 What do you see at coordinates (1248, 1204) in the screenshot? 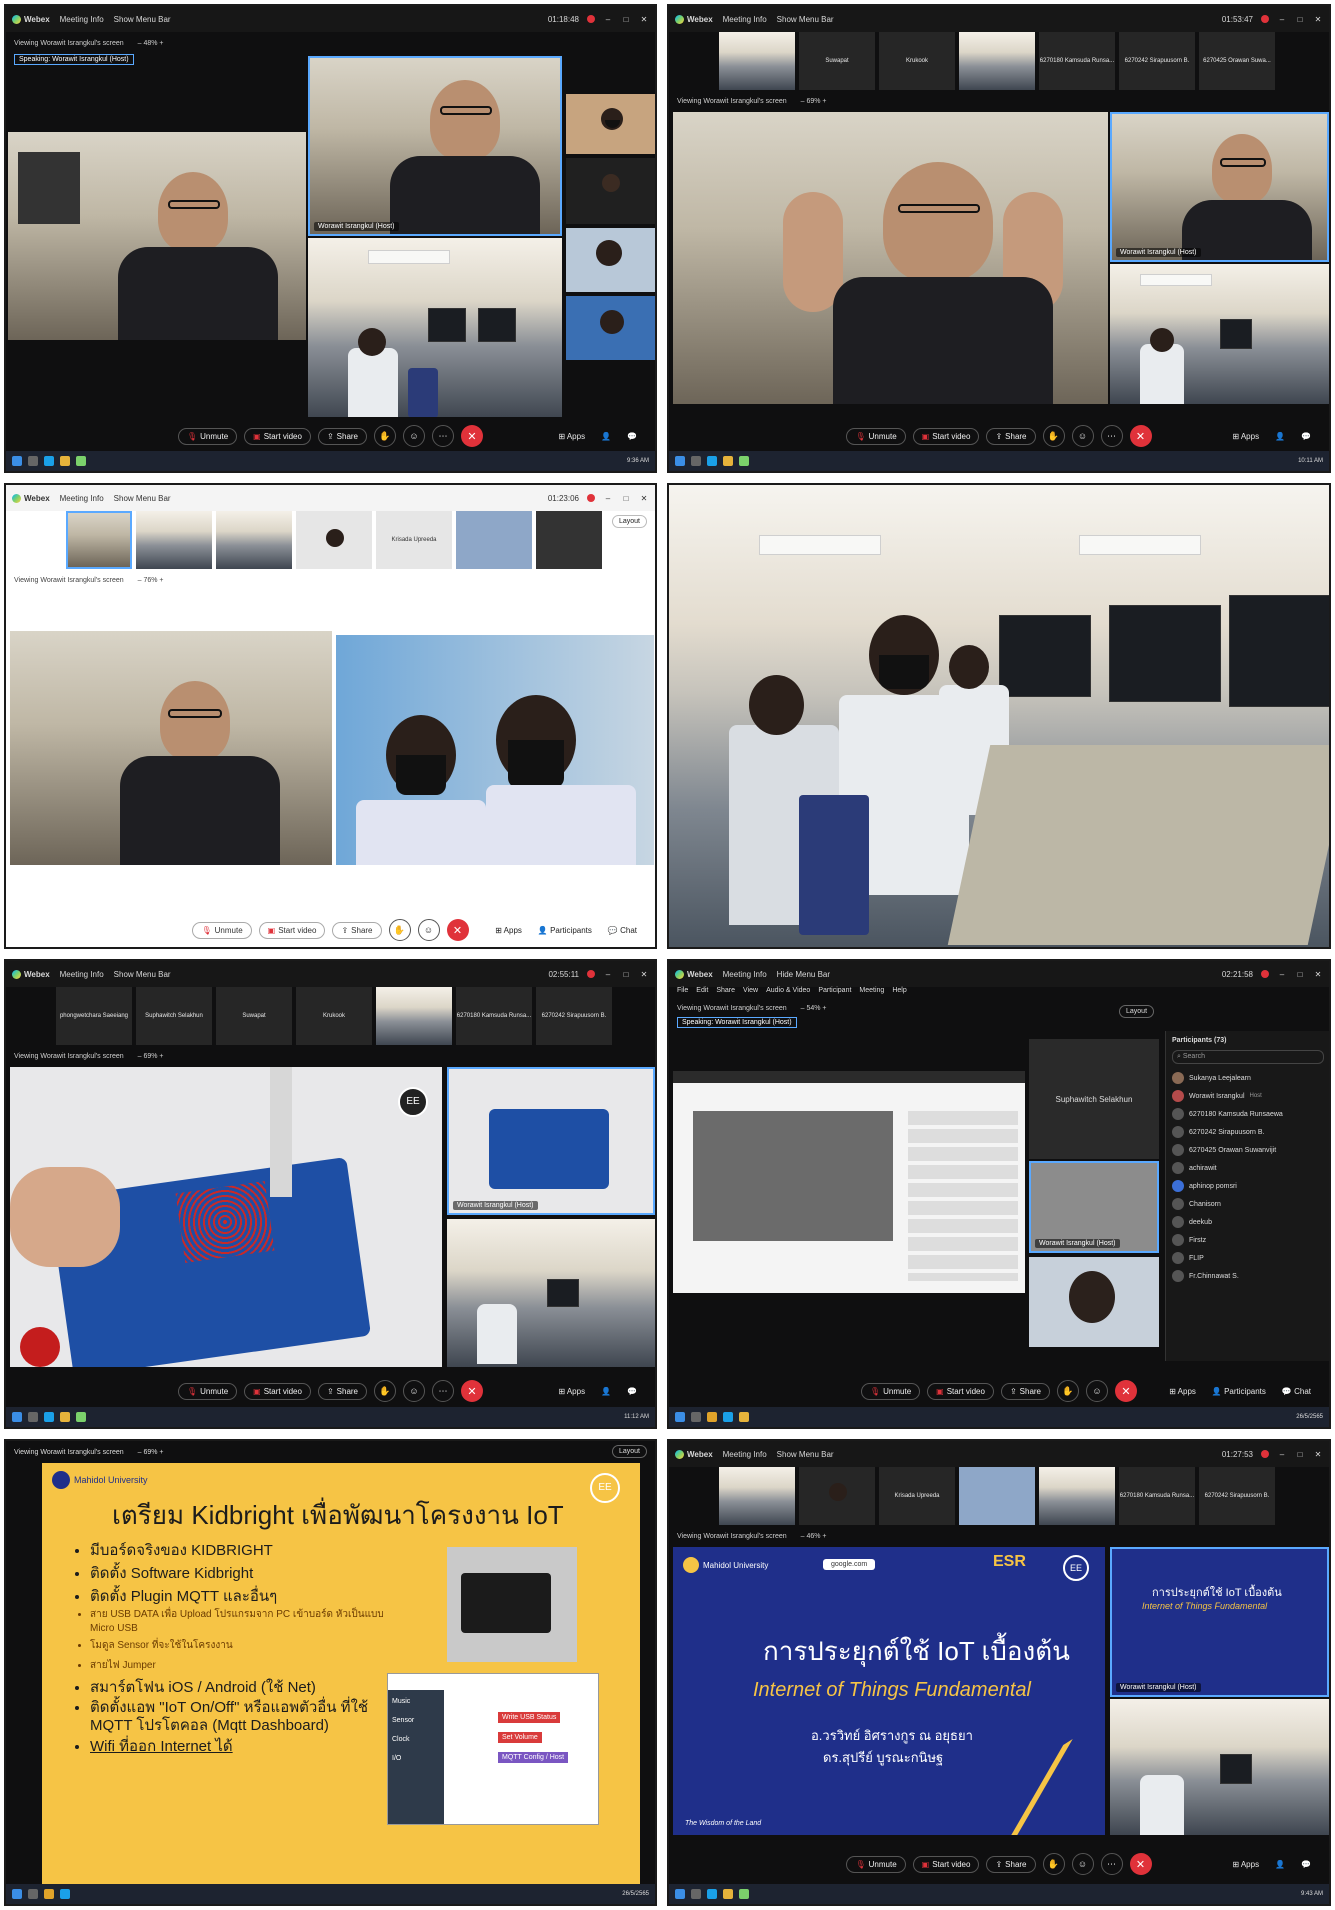
I see `participant-row: Chanisorn` at bounding box center [1248, 1204].